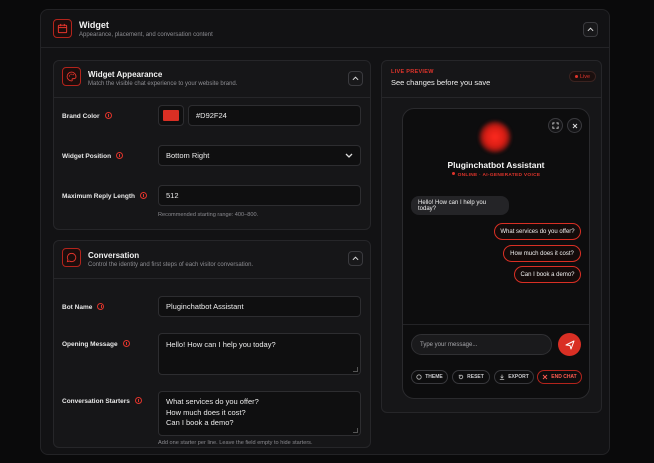  I want to click on expand-button, so click(555, 125).